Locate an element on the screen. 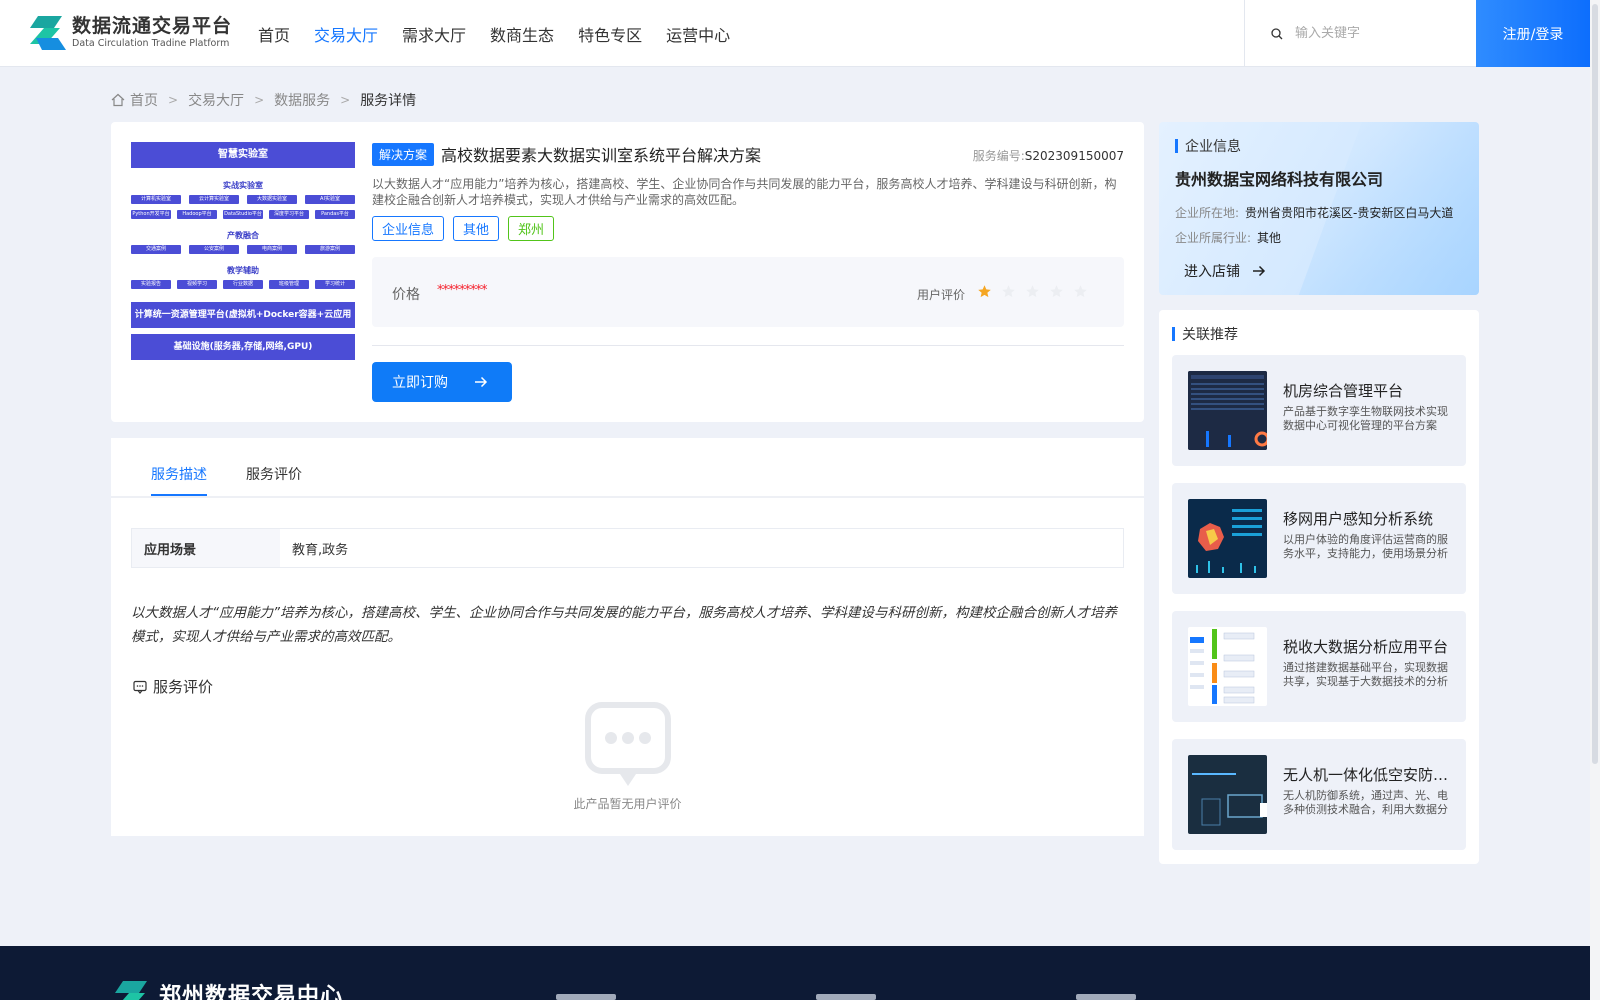  tab-service-description: 服务描述 is located at coordinates (179, 474).